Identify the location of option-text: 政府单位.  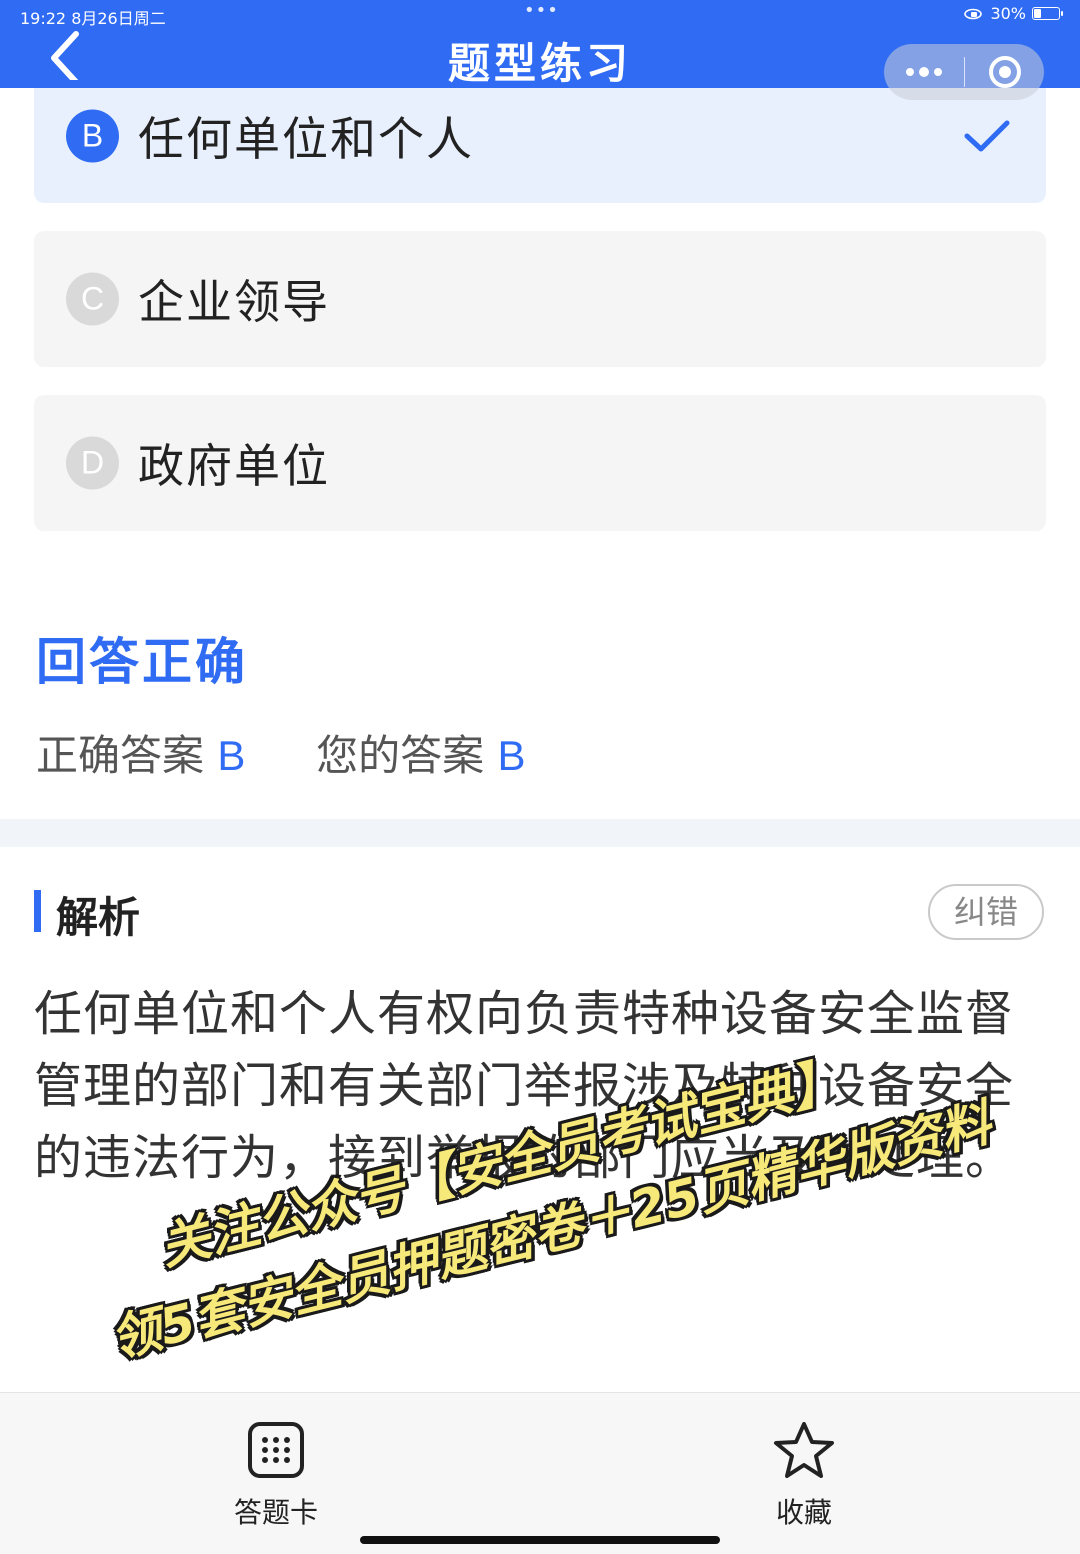
(234, 466).